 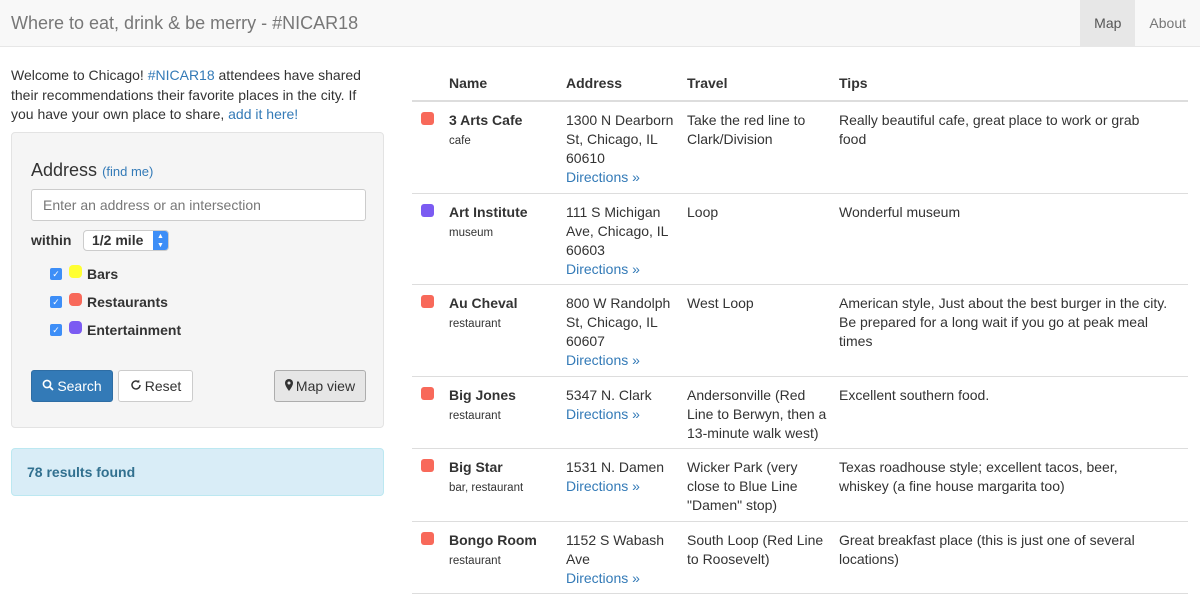 What do you see at coordinates (64, 170) in the screenshot?
I see `address-label-text: Address` at bounding box center [64, 170].